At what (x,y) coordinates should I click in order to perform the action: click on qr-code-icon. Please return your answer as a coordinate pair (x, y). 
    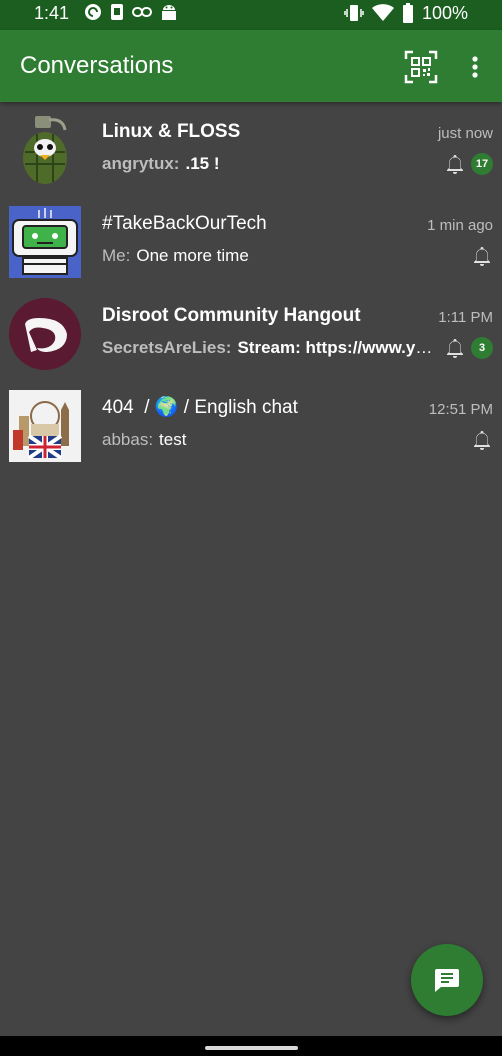
    Looking at the image, I should click on (421, 67).